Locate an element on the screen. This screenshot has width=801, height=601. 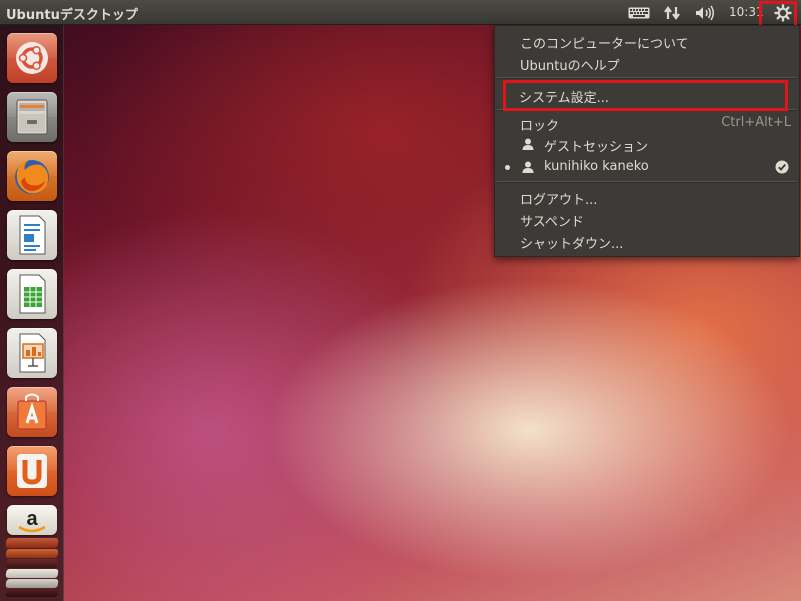
calc-spreadsheet-icon is located at coordinates (32, 294).